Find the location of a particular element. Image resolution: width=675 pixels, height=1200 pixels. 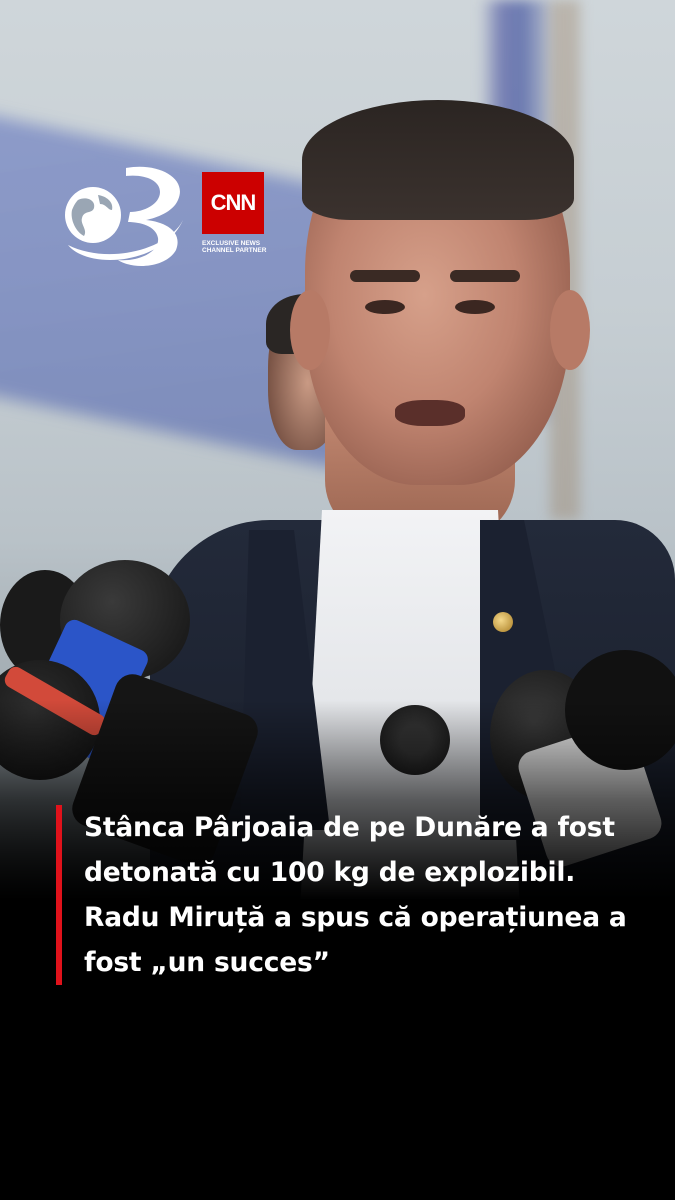

antena3-logo is located at coordinates (123, 217).